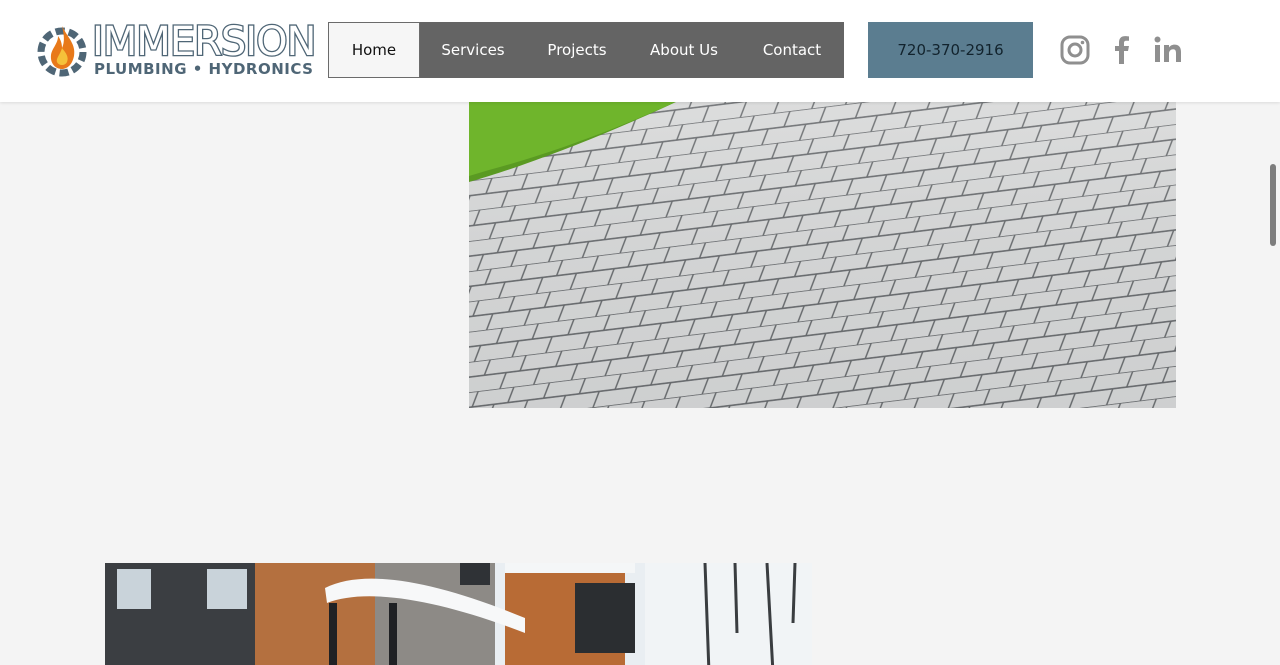 Image resolution: width=1280 pixels, height=665 pixels. I want to click on logo-tagline: PLUMBING • HYDRONICS, so click(204, 69).